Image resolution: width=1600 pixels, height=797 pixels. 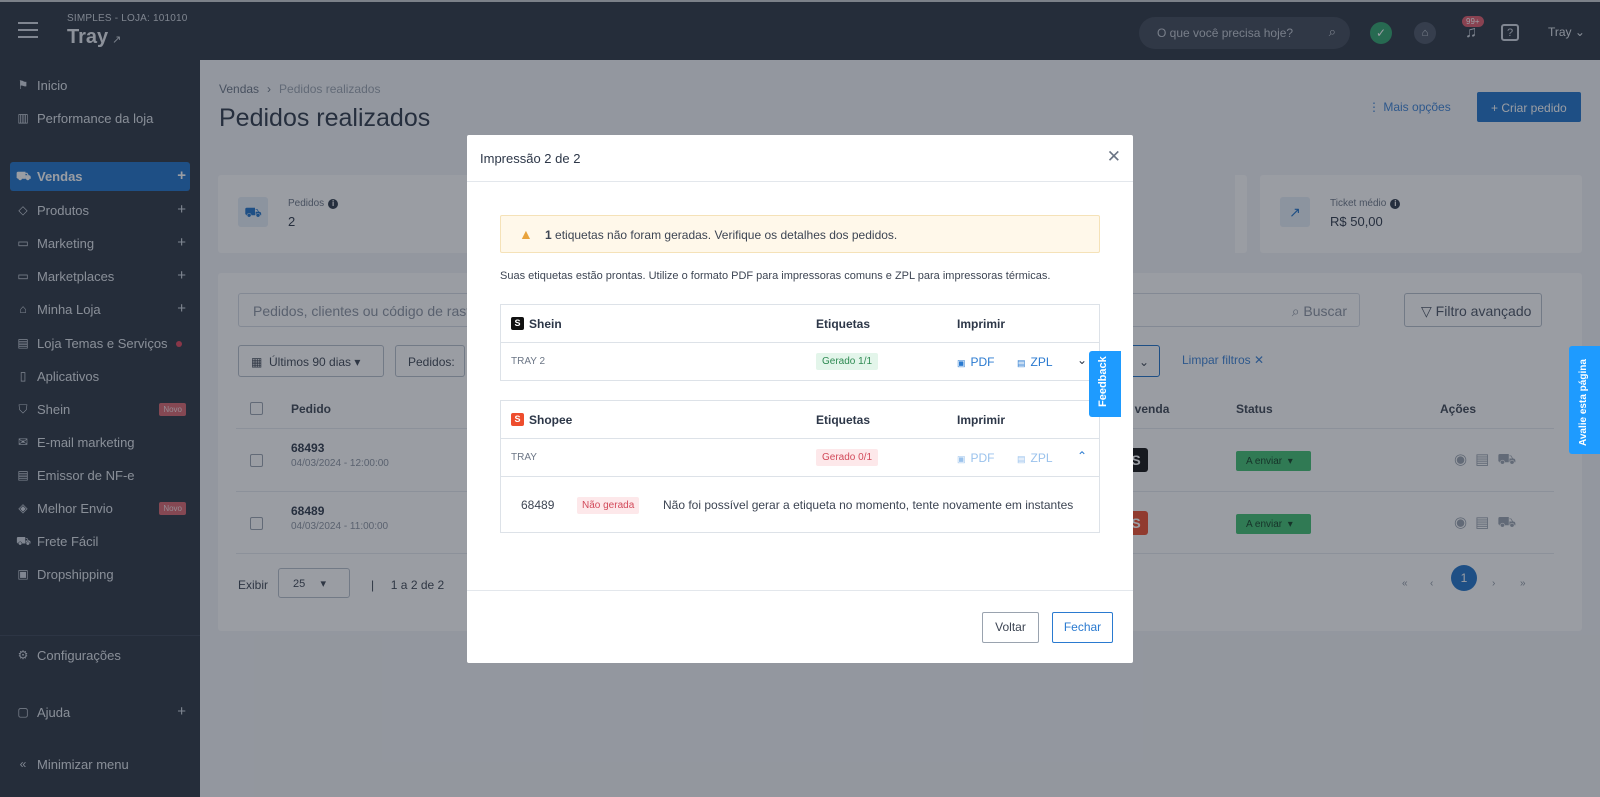 I want to click on not-generated-badge: Não gerada, so click(x=608, y=505).